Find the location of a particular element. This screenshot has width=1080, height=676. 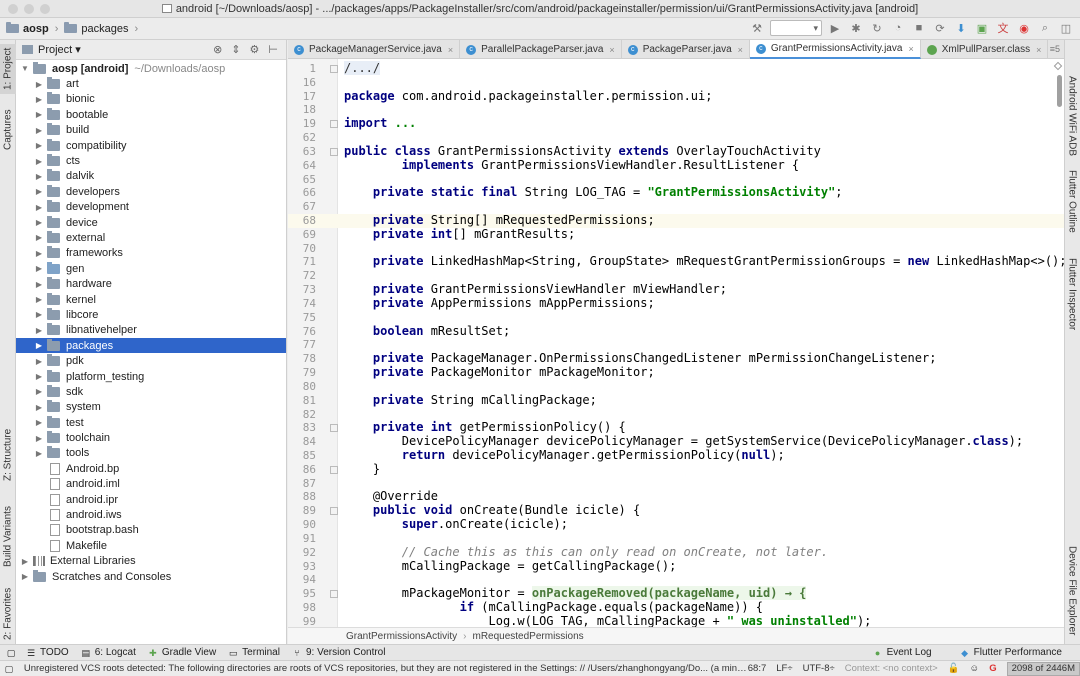

flutter-performance-tool-button: ◆ Flutter Performance is located at coordinates (1011, 652).